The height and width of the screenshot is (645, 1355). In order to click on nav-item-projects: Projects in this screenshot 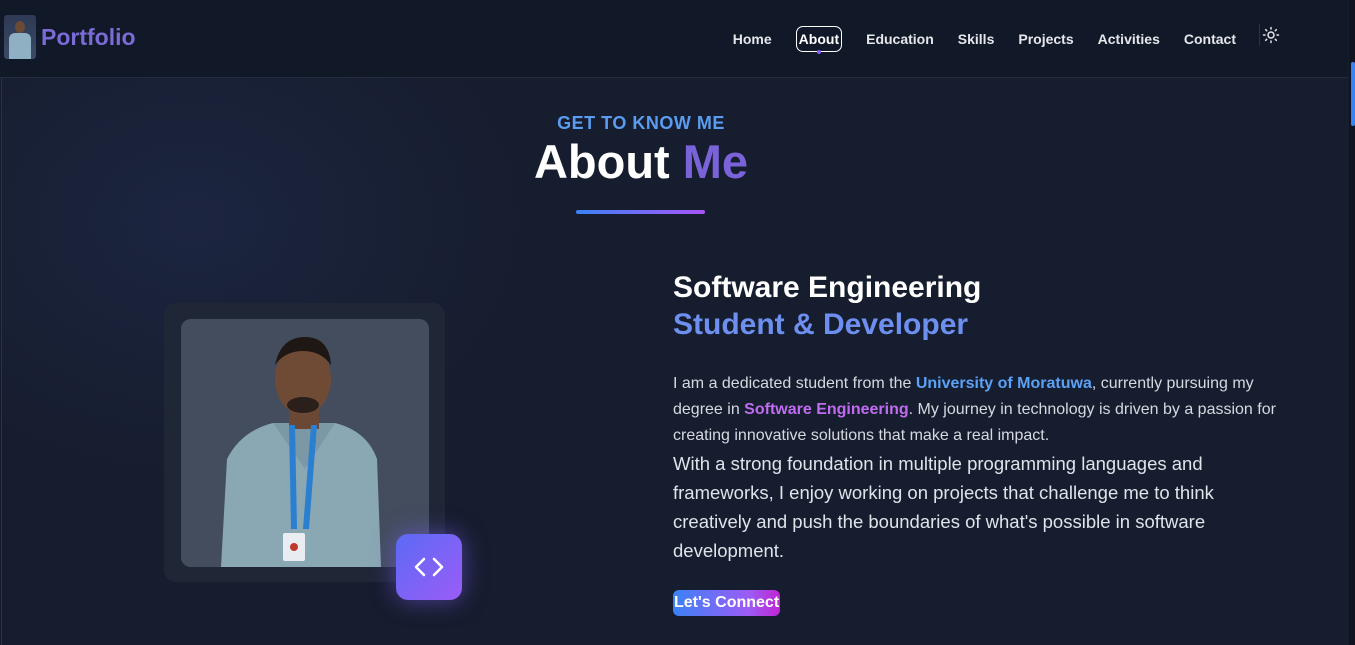, I will do `click(1045, 39)`.